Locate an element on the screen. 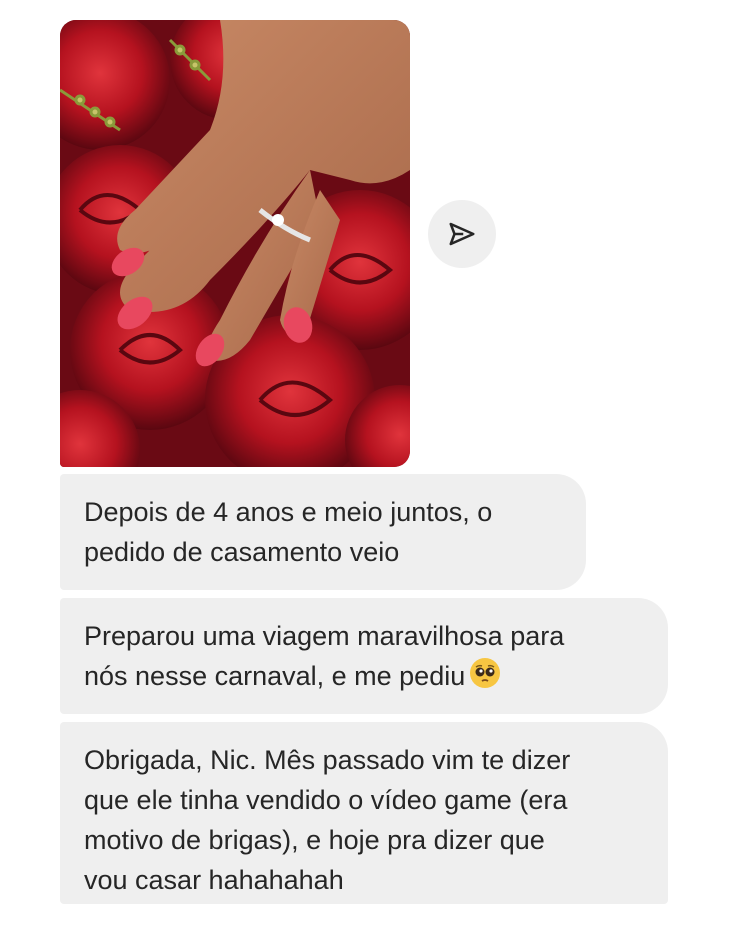  paper-plane-icon is located at coordinates (462, 234).